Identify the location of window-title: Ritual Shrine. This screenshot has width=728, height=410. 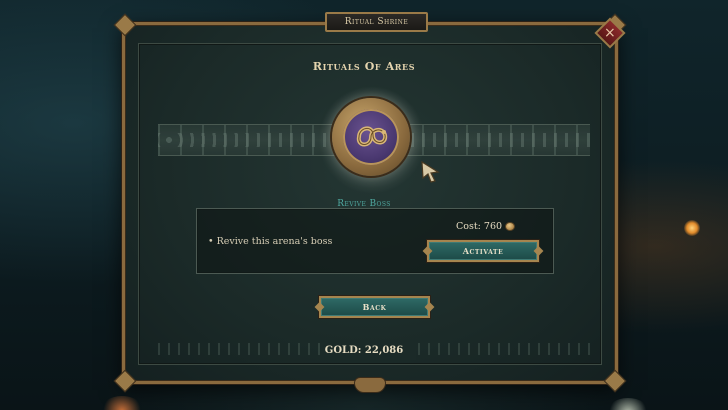
(376, 22).